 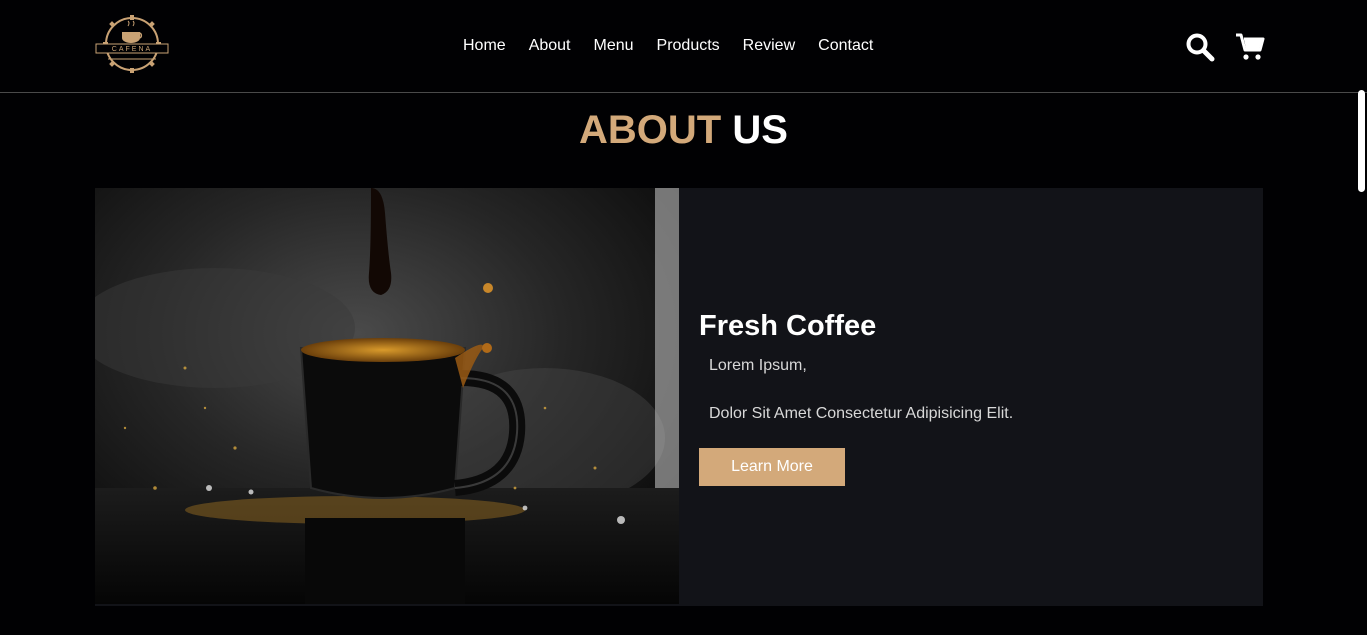 What do you see at coordinates (788, 326) in the screenshot?
I see `about-heading: Fresh Coffee` at bounding box center [788, 326].